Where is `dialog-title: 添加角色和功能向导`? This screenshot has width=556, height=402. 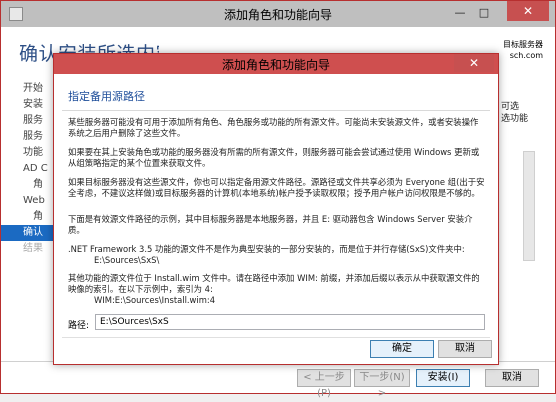 dialog-title: 添加角色和功能向导 is located at coordinates (275, 65).